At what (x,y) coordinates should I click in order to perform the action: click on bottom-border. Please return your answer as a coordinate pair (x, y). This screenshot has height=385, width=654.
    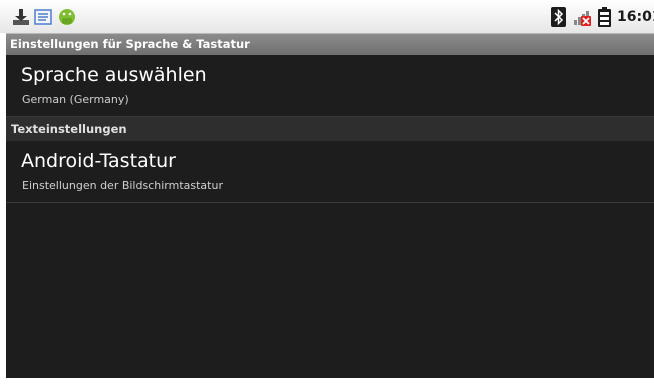
    Looking at the image, I should click on (327, 381).